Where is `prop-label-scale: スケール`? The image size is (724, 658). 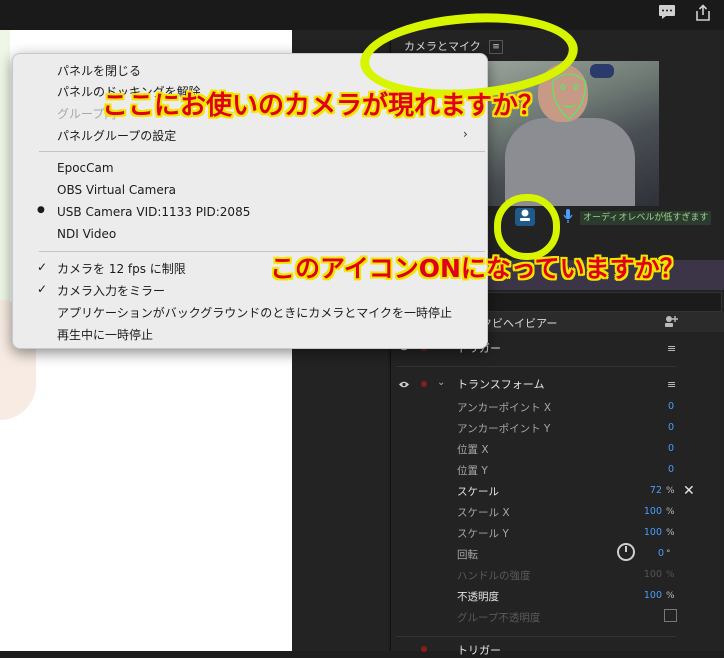 prop-label-scale: スケール is located at coordinates (478, 492).